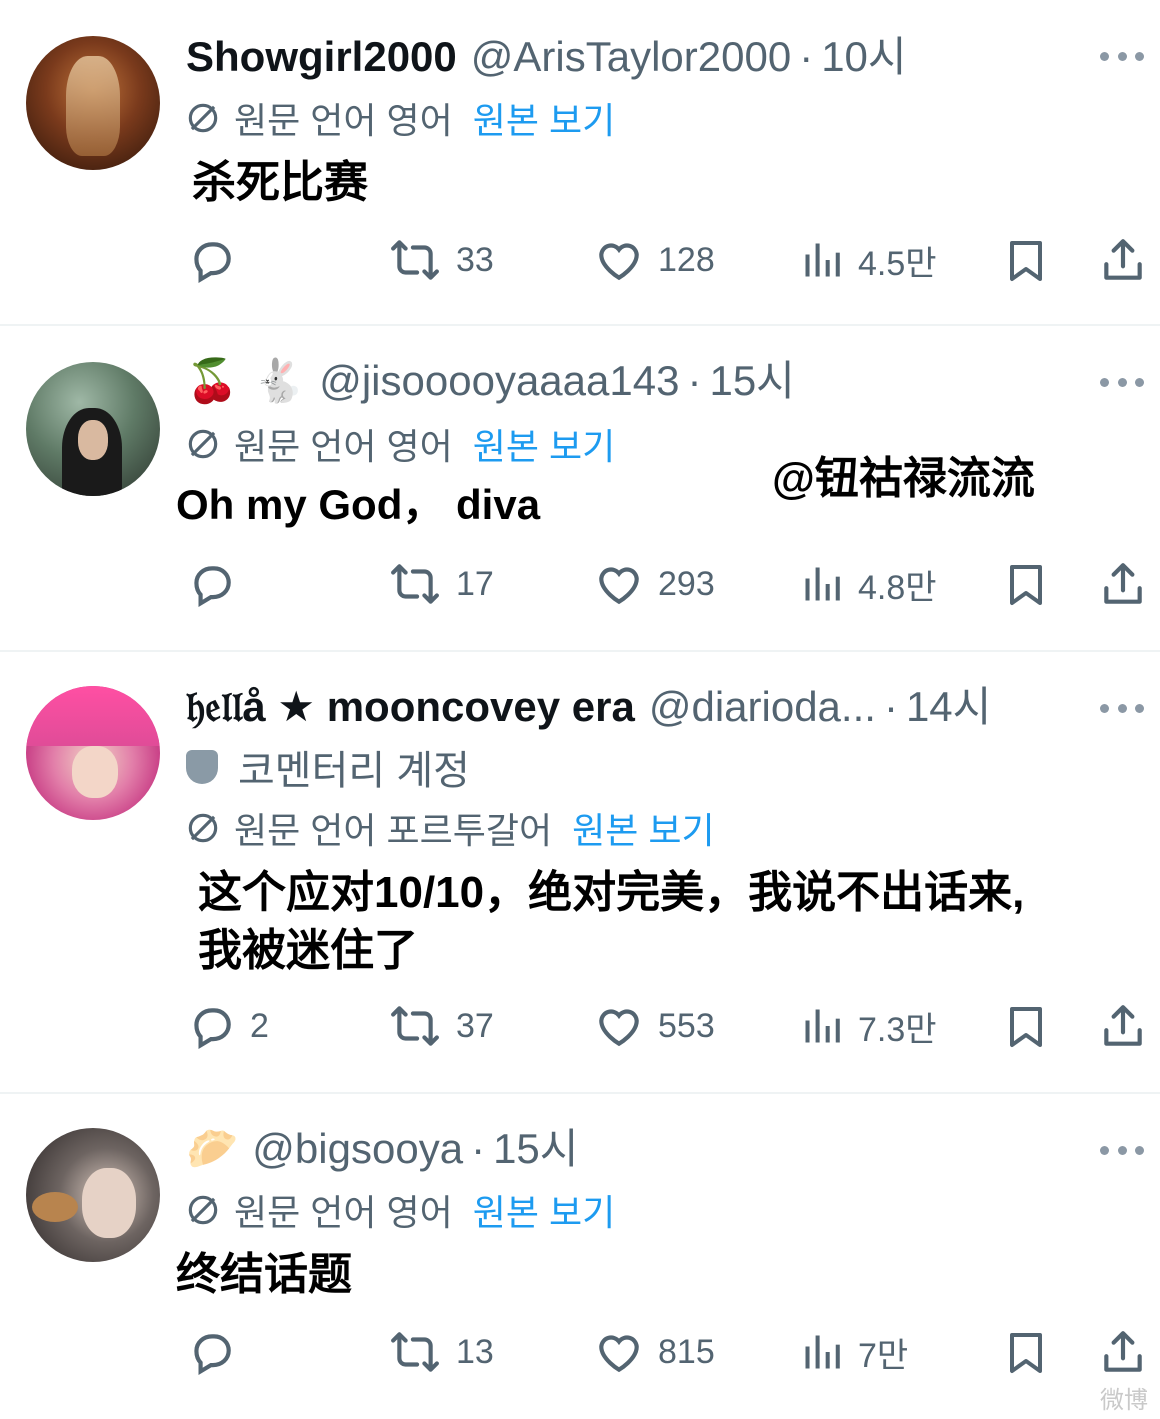  I want to click on translate-icon, so click(203, 118).